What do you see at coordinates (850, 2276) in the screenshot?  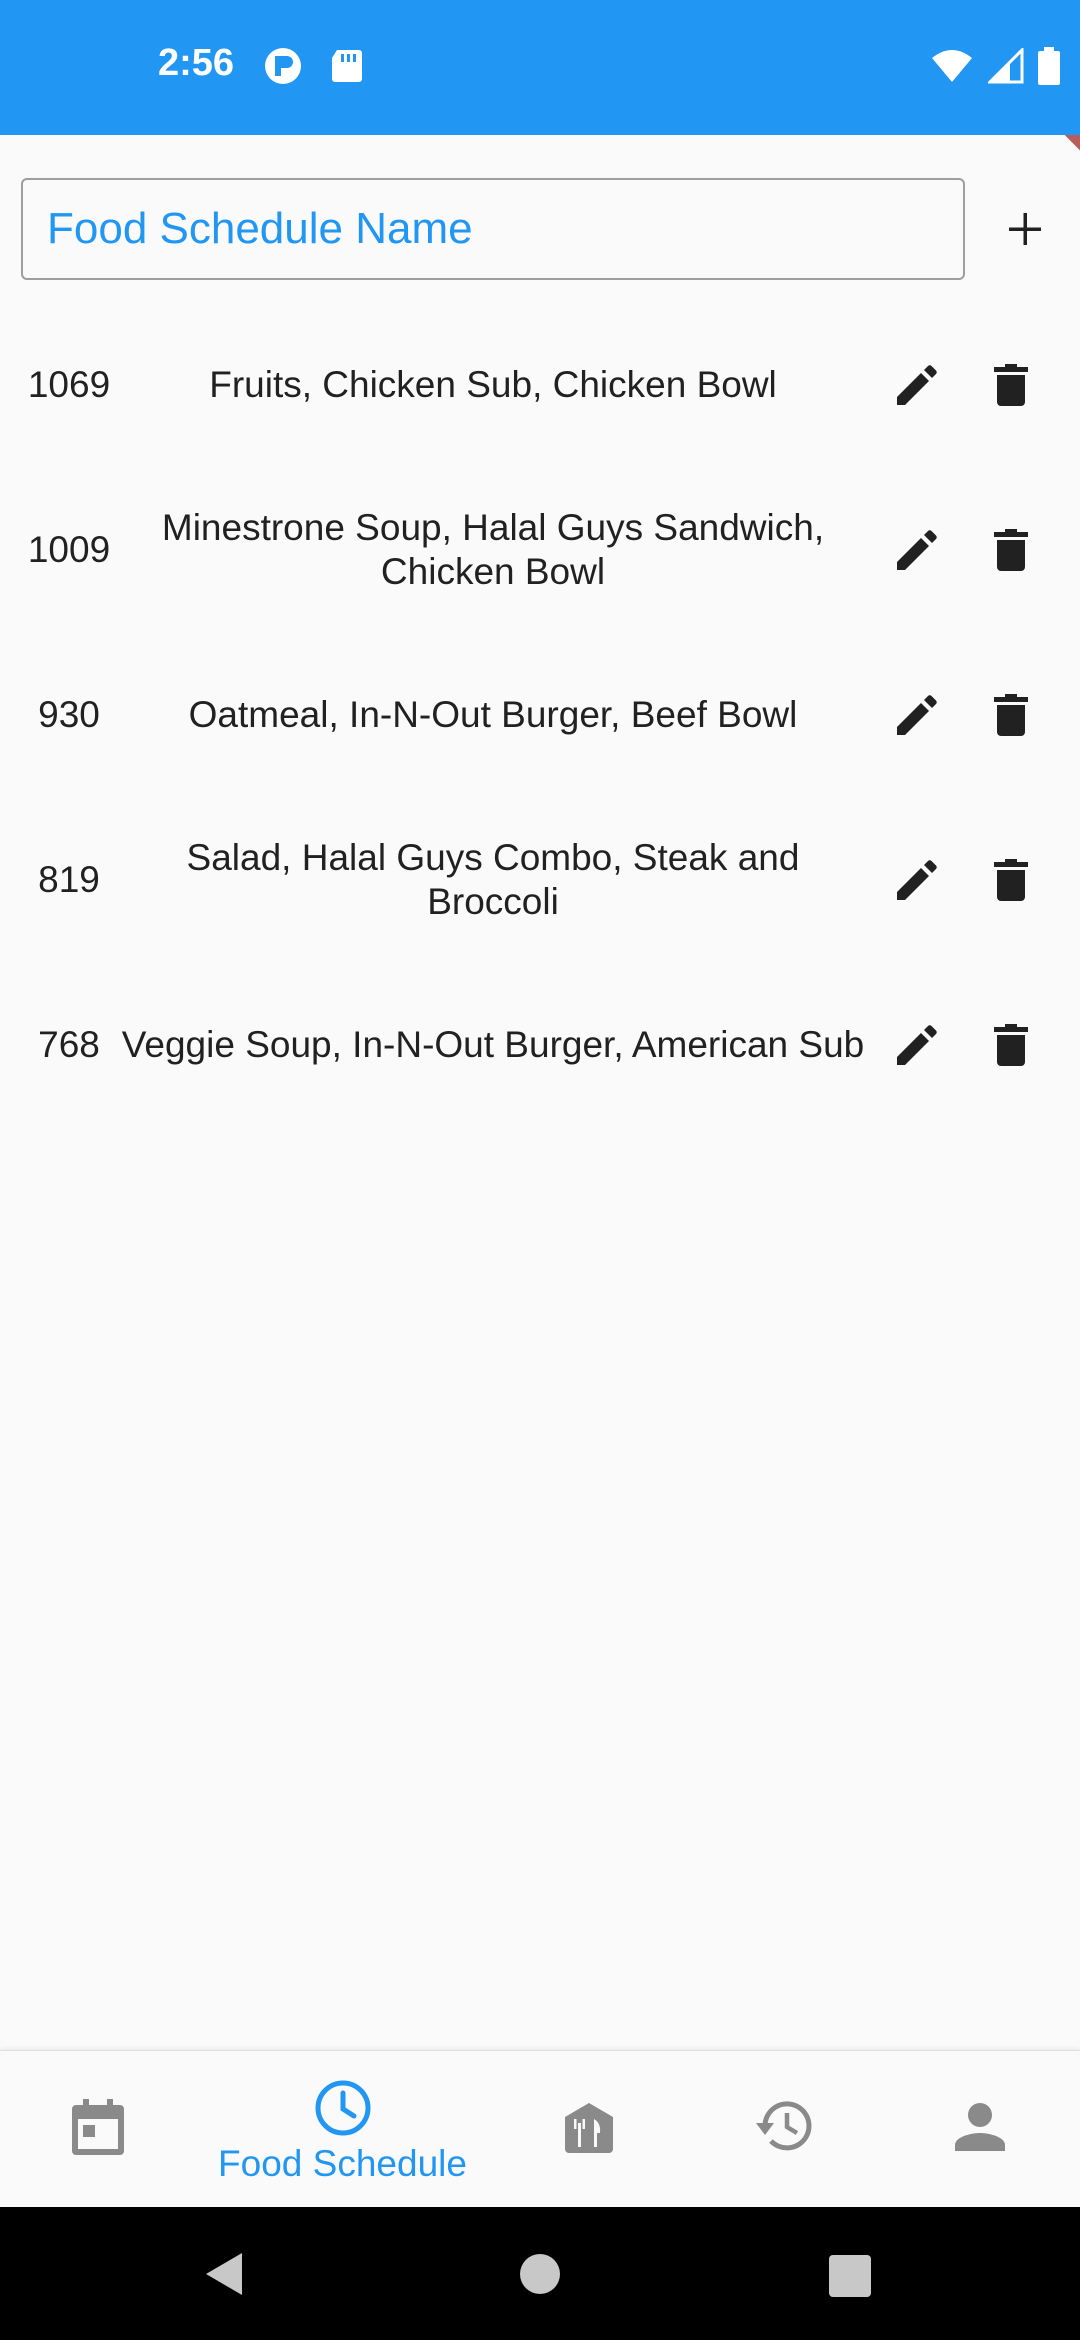 I see `recents-icon` at bounding box center [850, 2276].